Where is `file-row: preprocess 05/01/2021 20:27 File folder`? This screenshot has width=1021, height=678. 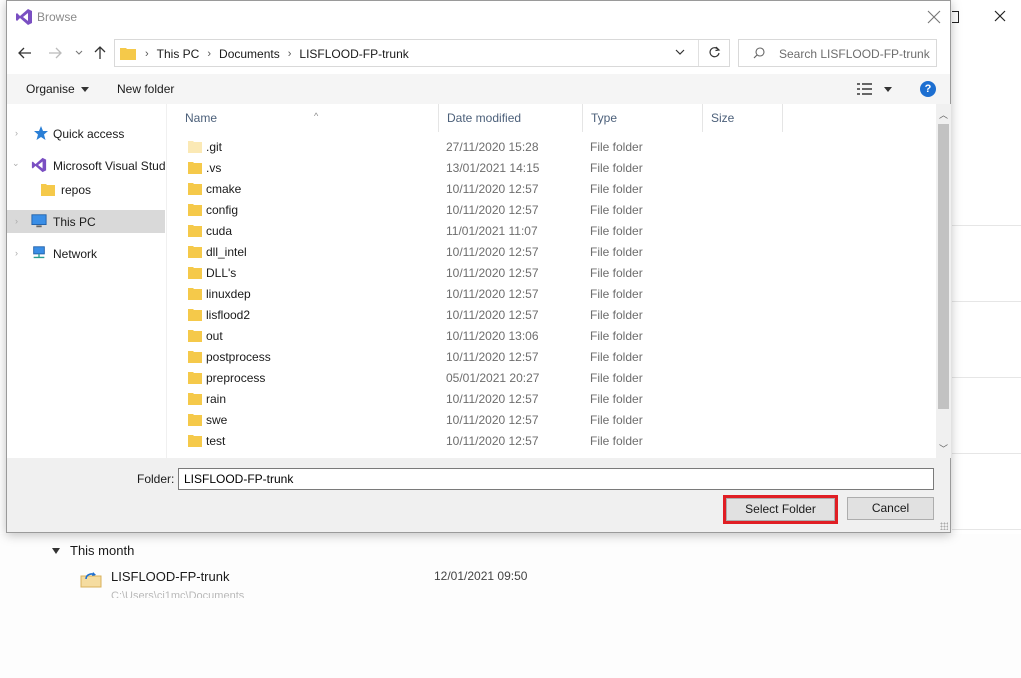 file-row: preprocess 05/01/2021 20:27 File folder is located at coordinates (552, 377).